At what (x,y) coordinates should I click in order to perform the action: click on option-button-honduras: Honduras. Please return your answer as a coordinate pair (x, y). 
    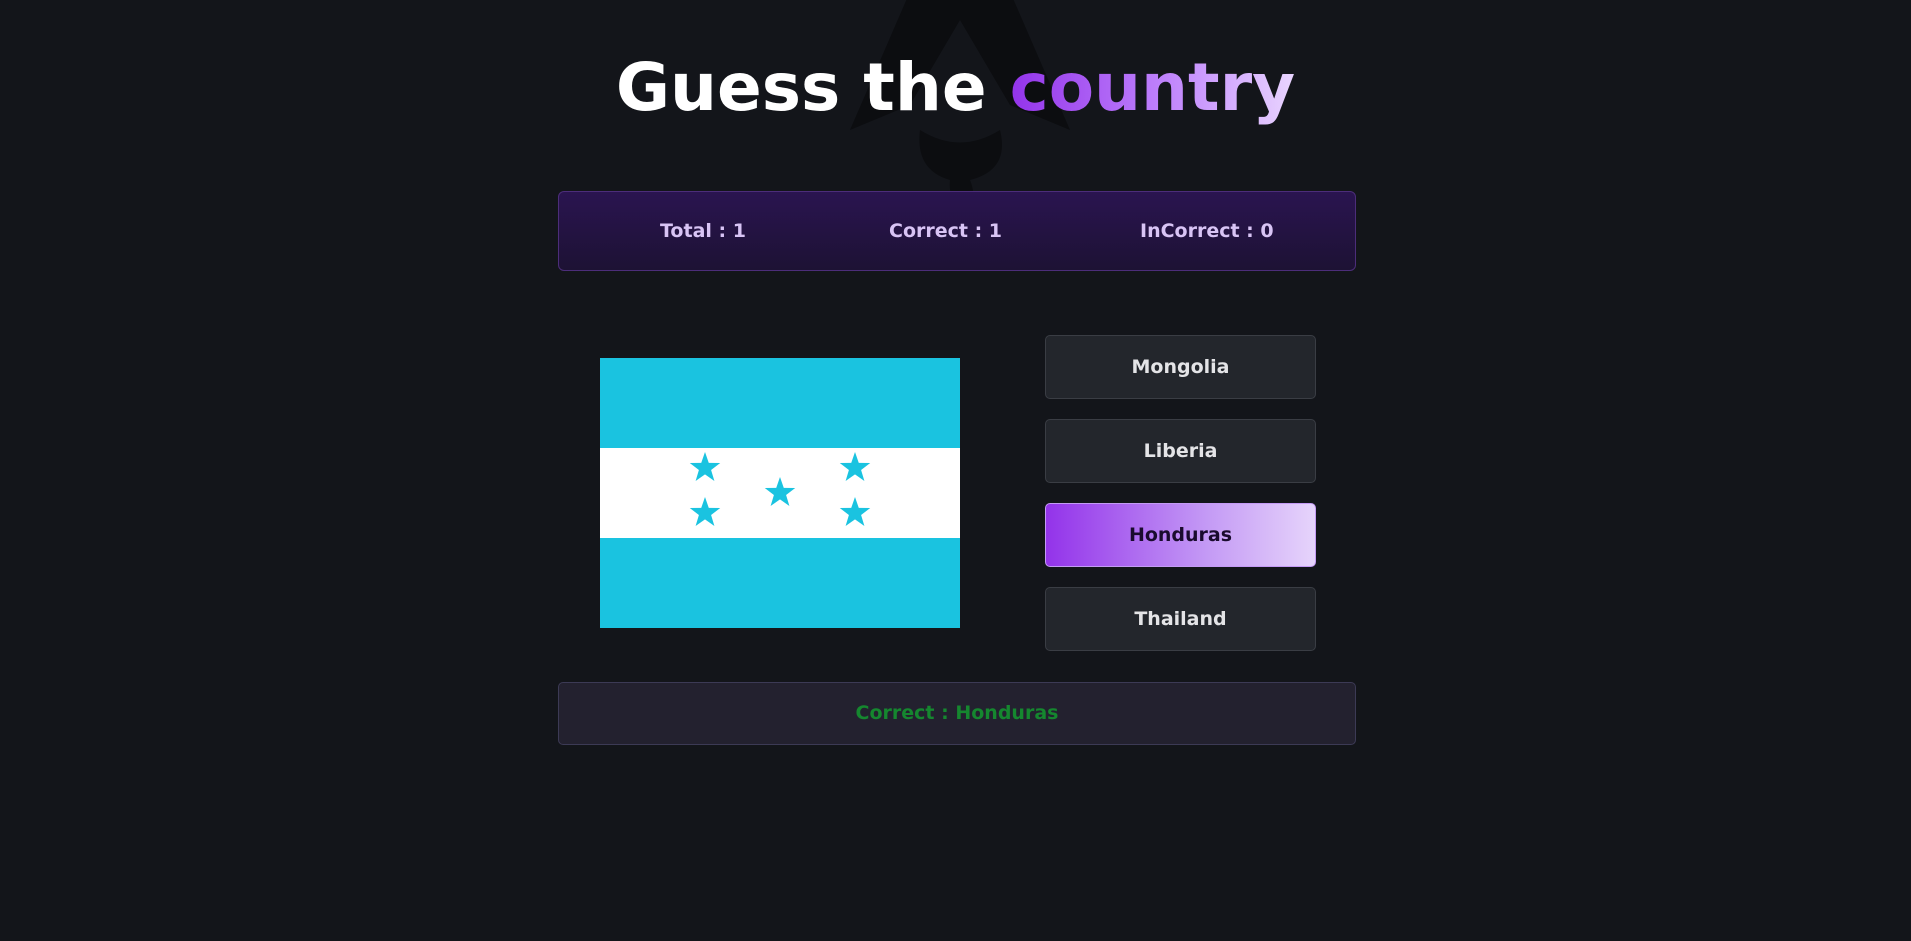
    Looking at the image, I should click on (1180, 535).